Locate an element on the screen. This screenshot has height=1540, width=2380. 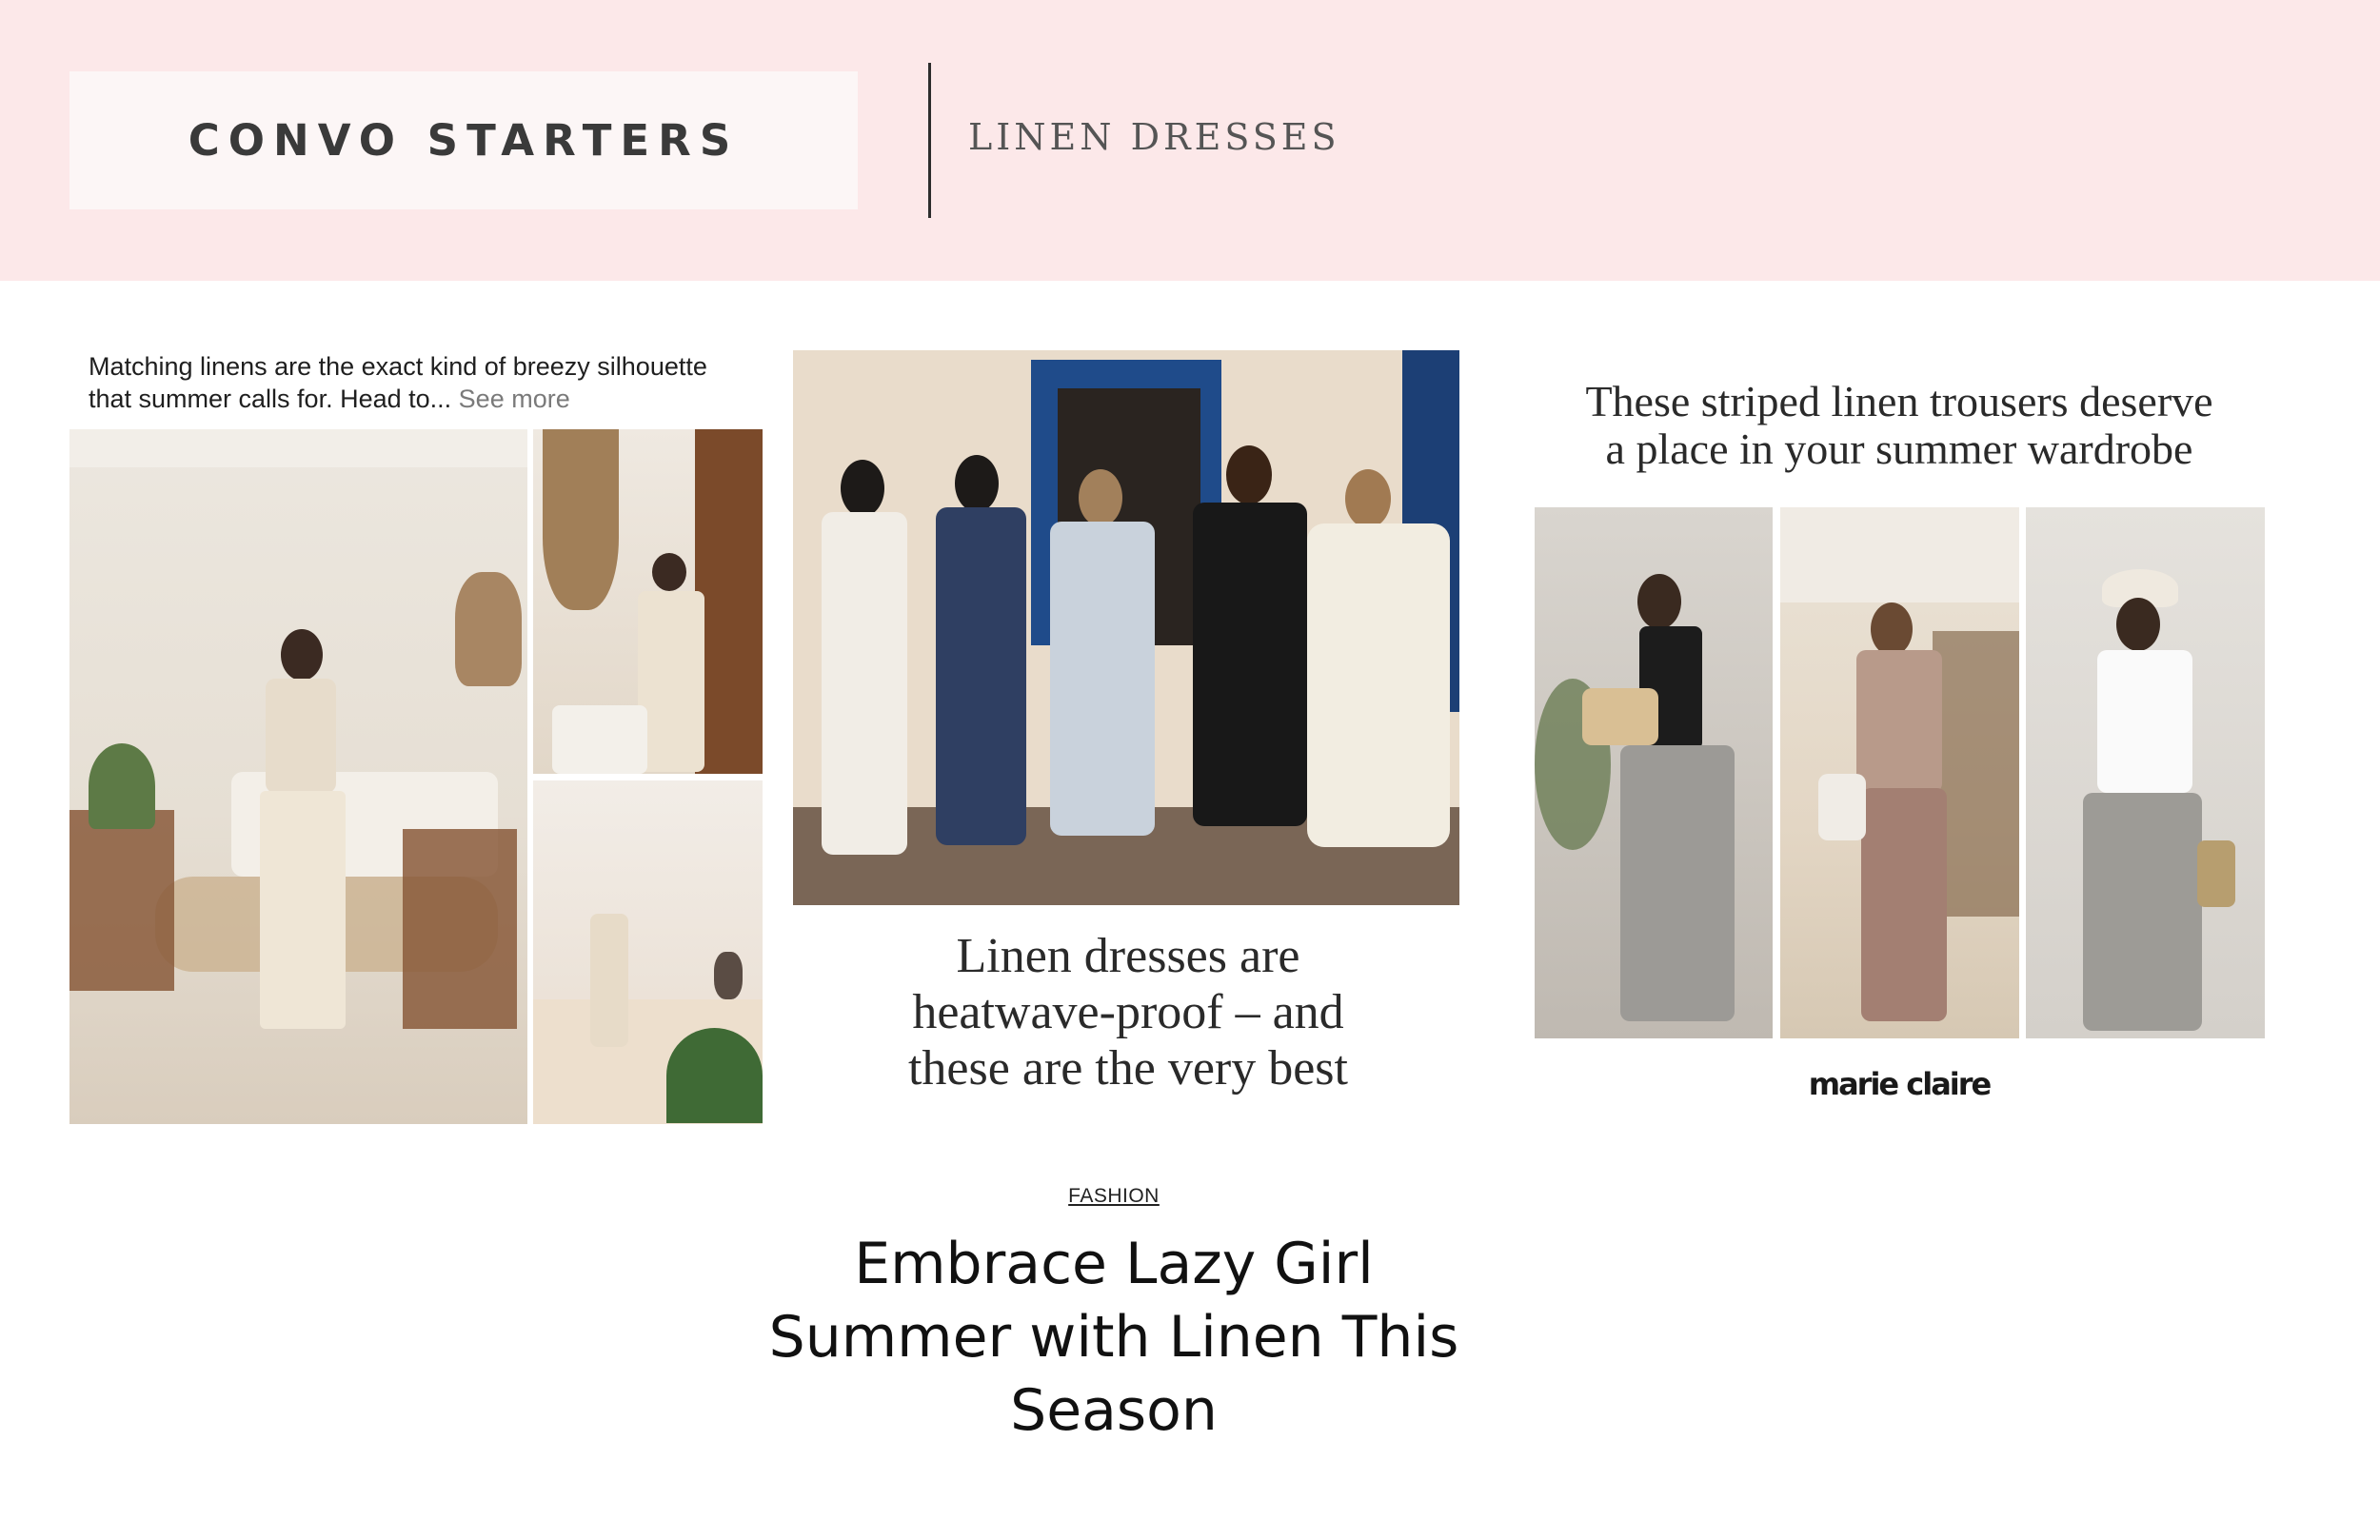
dresses-headline-line: heatwave-proof – and is located at coordinates (1128, 1012).